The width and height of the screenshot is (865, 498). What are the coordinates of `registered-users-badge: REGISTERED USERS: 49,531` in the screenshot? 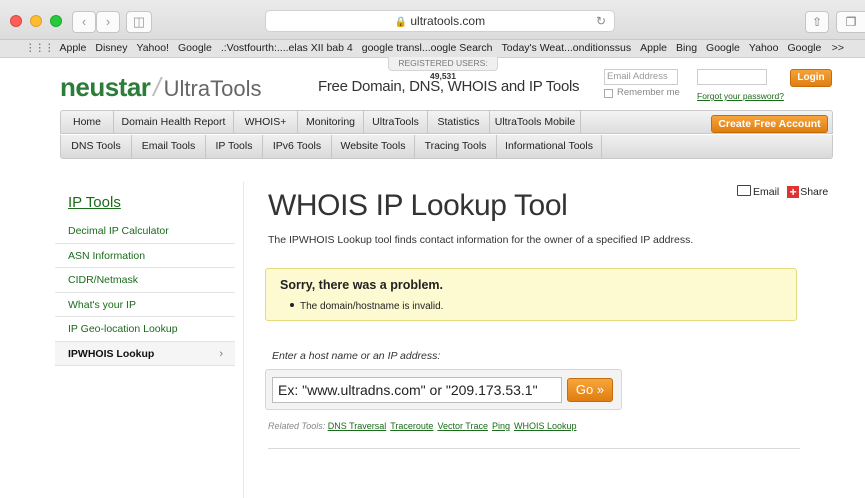 It's located at (443, 69).